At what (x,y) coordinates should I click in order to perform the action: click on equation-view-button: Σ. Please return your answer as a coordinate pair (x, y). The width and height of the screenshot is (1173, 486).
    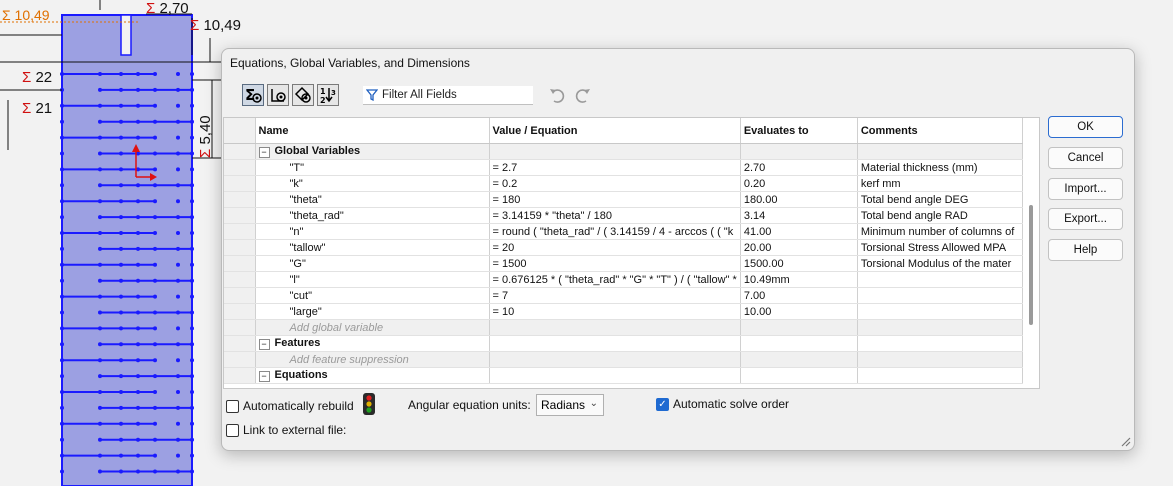
    Looking at the image, I should click on (253, 95).